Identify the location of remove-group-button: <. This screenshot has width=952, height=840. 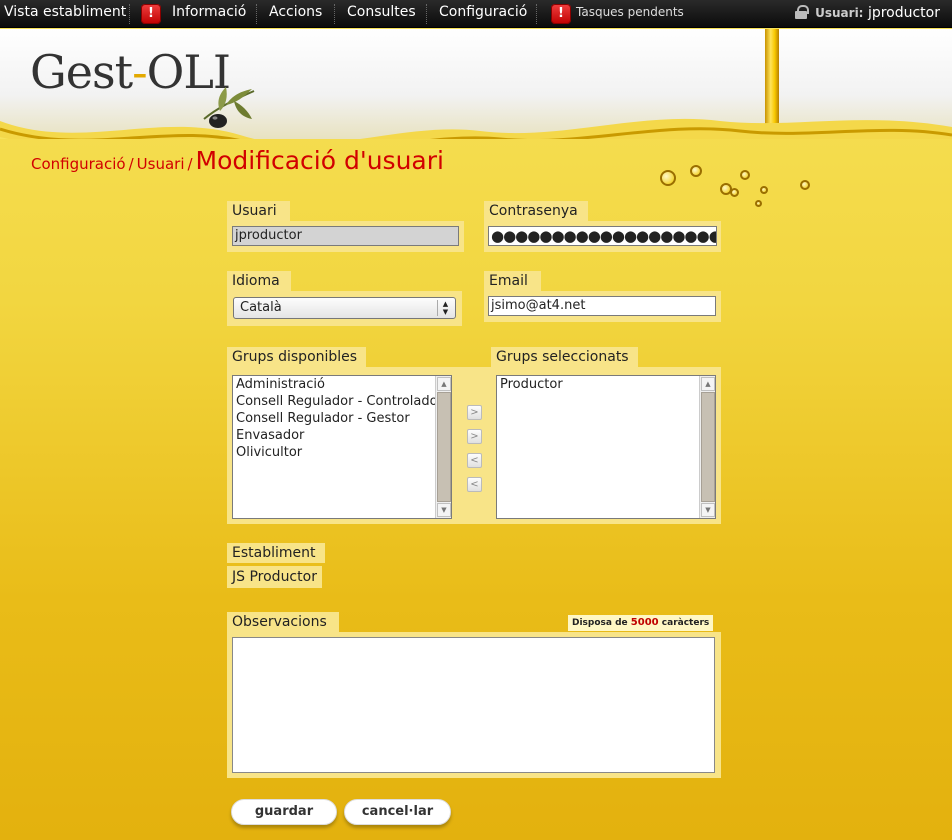
(474, 460).